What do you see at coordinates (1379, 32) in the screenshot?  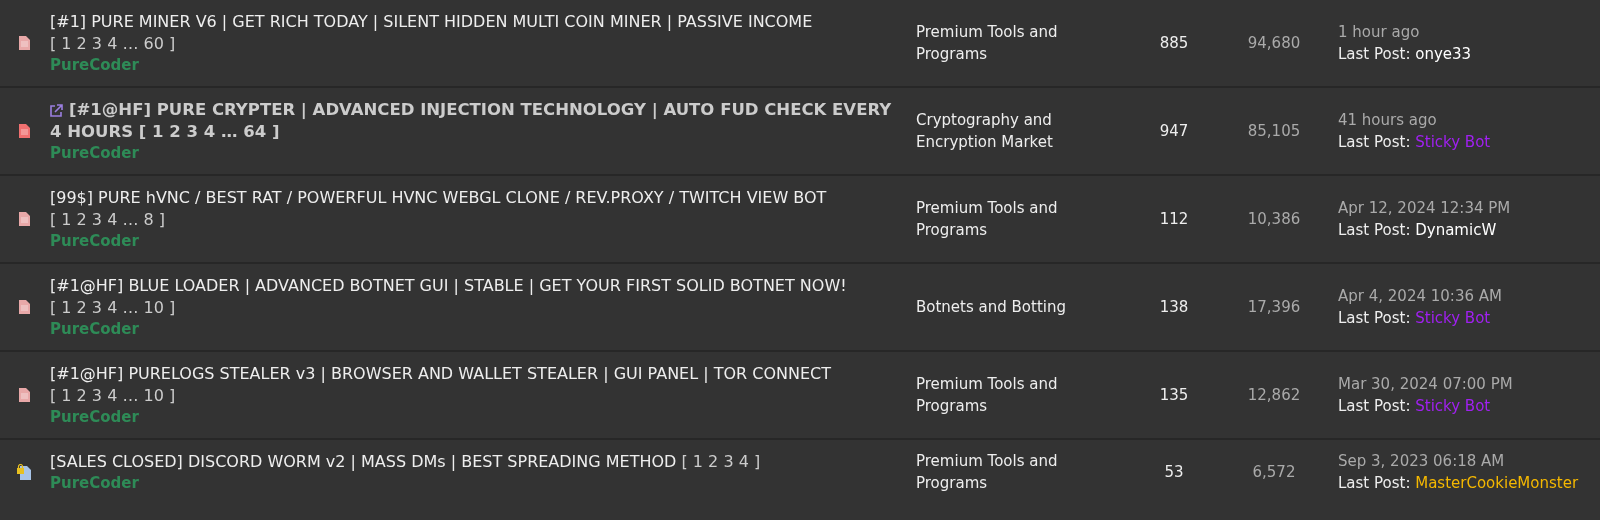 I see `last-post-time: 1 hour ago` at bounding box center [1379, 32].